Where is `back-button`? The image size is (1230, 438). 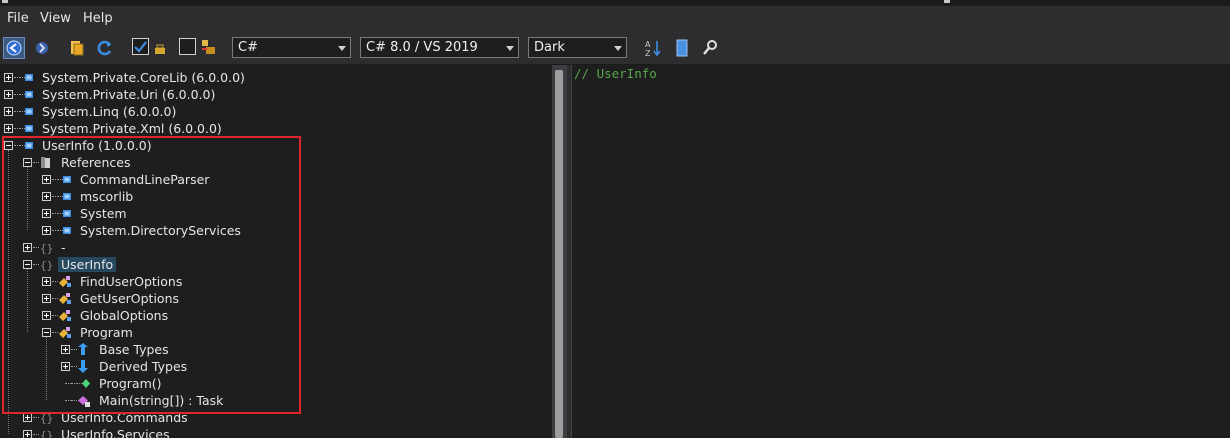 back-button is located at coordinates (14, 48).